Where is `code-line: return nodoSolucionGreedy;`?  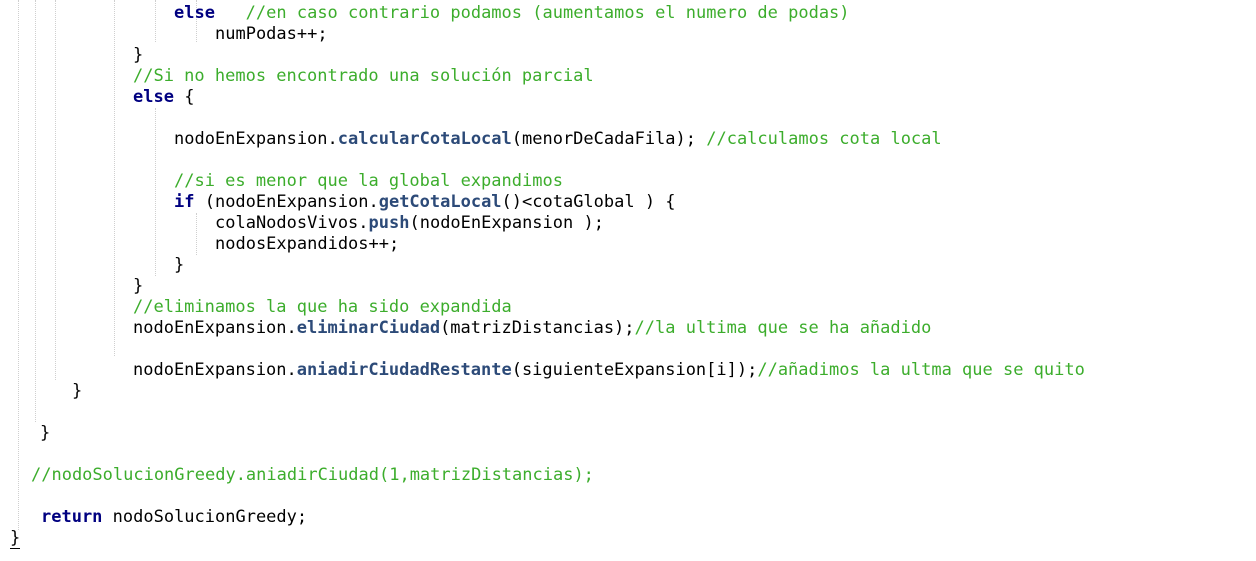
code-line: return nodoSolucionGreedy; is located at coordinates (174, 517).